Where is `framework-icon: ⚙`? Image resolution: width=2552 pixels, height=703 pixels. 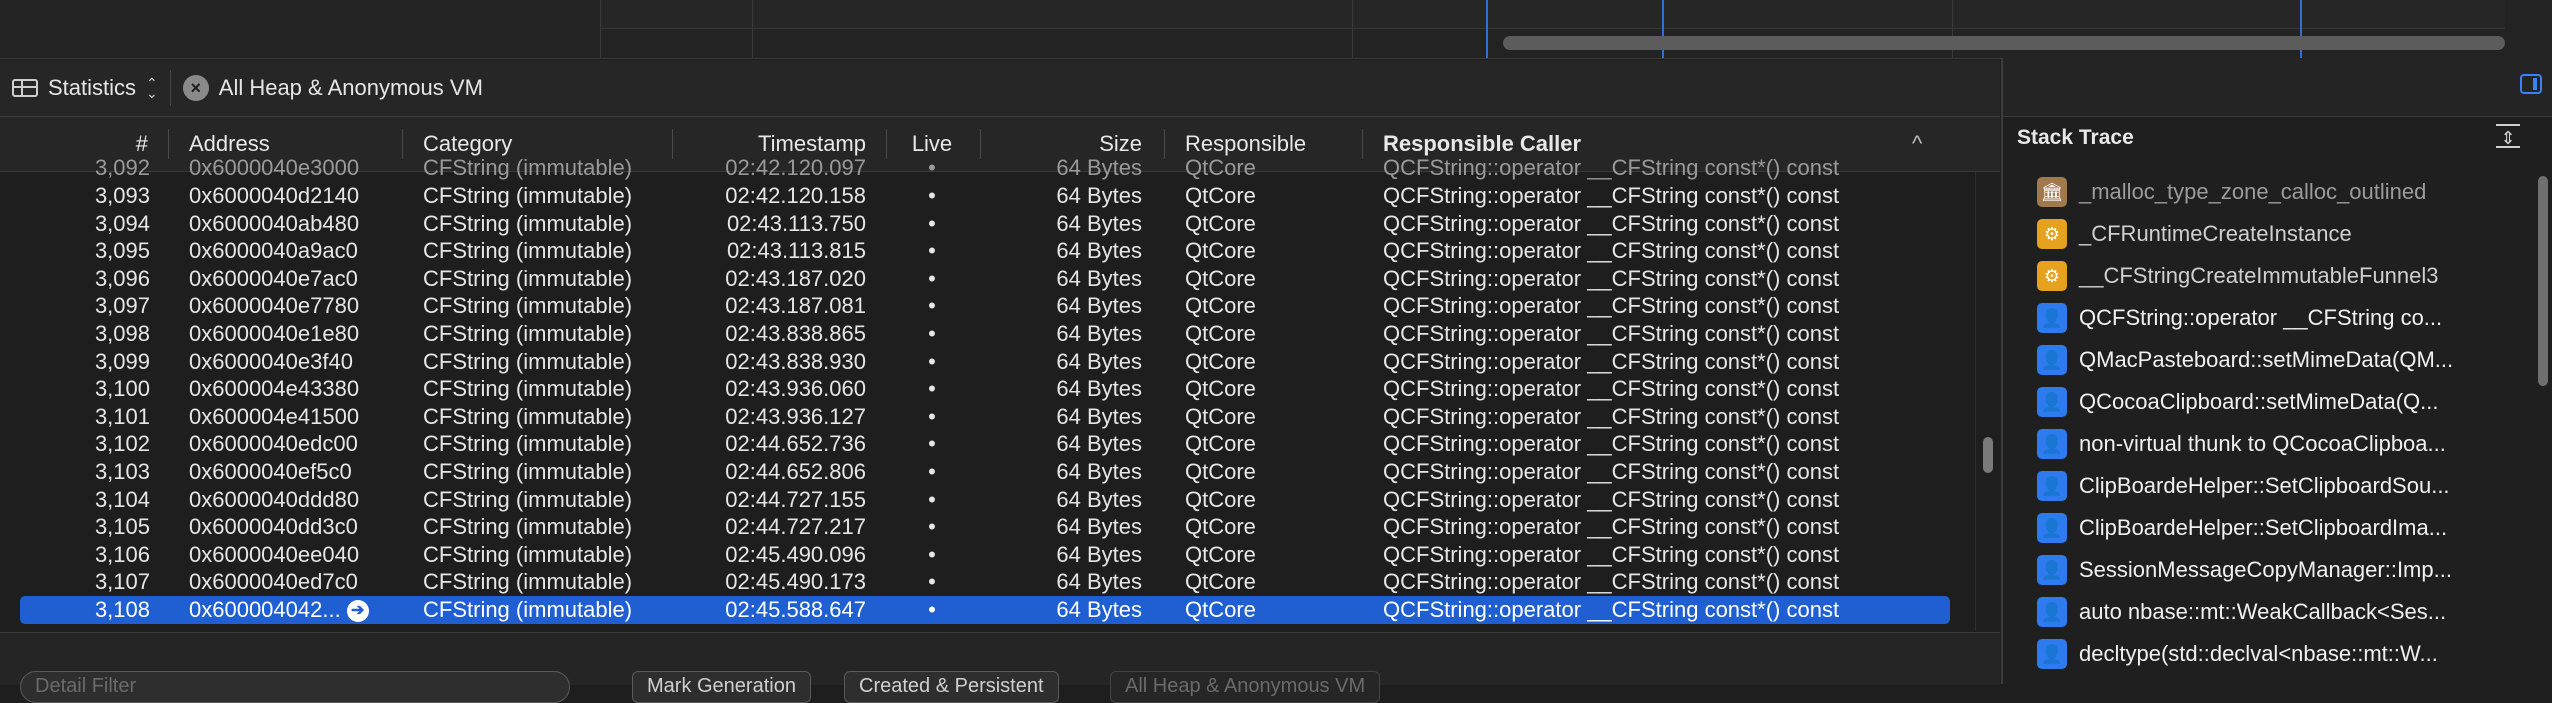
framework-icon: ⚙ is located at coordinates (2052, 234).